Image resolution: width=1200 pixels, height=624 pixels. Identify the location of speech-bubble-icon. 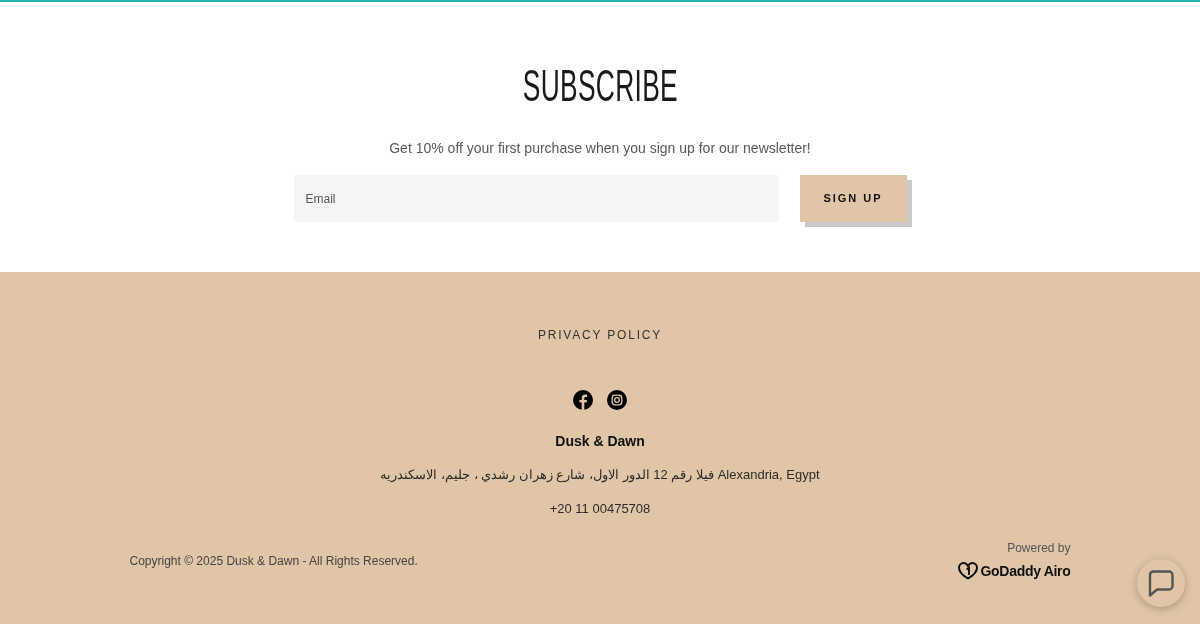
(1161, 583).